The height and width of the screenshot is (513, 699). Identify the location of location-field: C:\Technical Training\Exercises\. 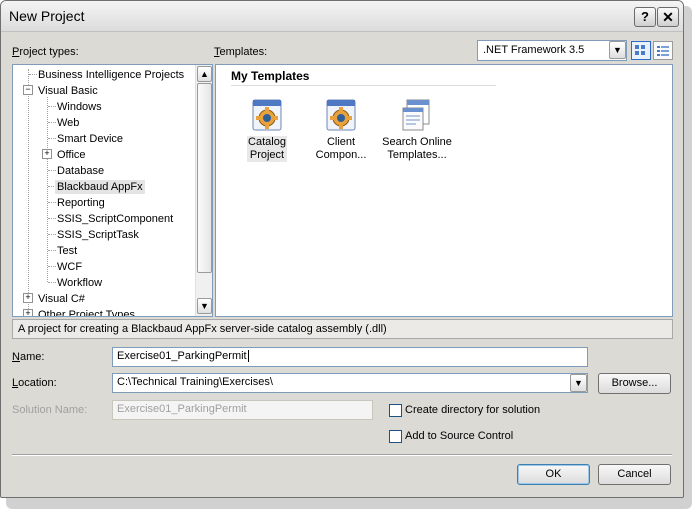
(350, 383).